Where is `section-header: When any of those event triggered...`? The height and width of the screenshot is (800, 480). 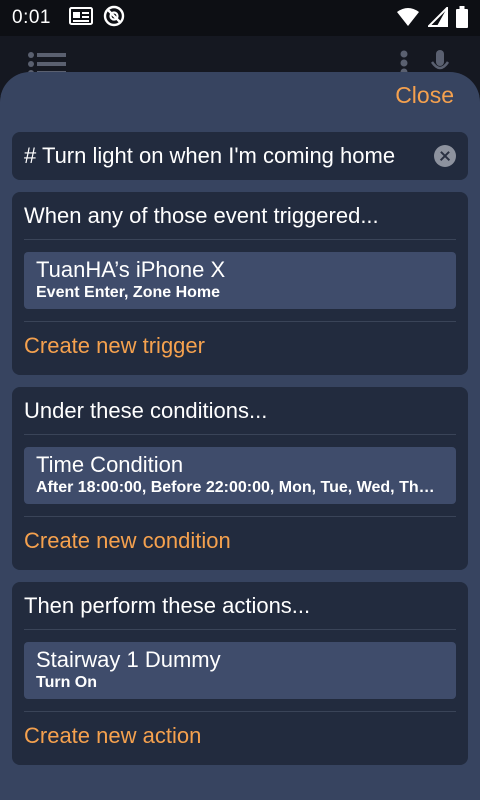 section-header: When any of those event triggered... is located at coordinates (240, 216).